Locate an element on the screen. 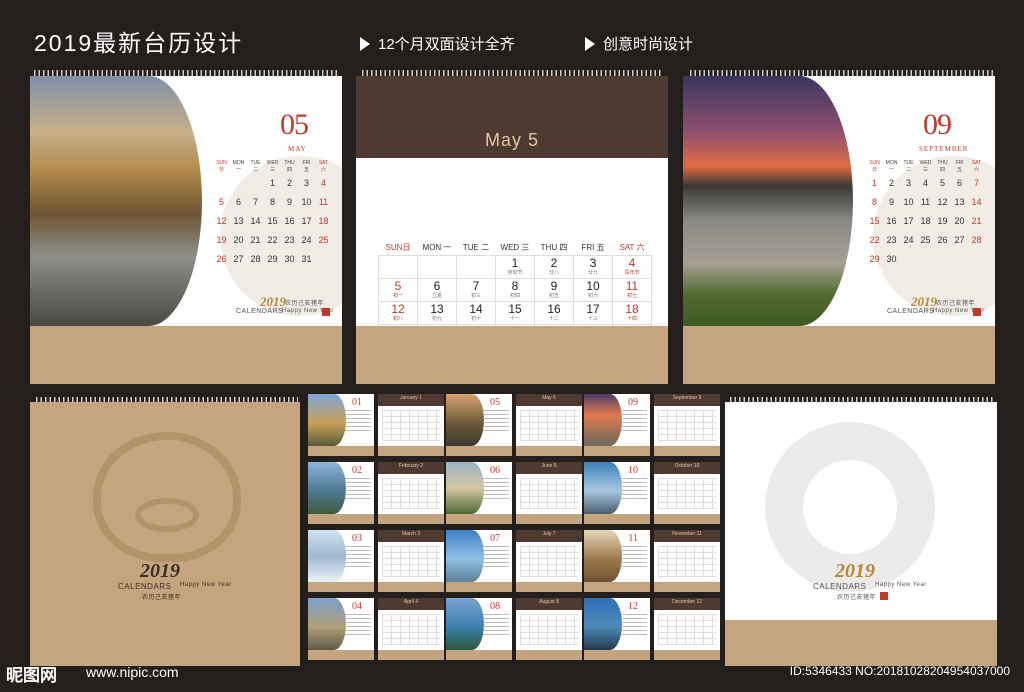  thumb-month-number: 06 is located at coordinates (495, 470).